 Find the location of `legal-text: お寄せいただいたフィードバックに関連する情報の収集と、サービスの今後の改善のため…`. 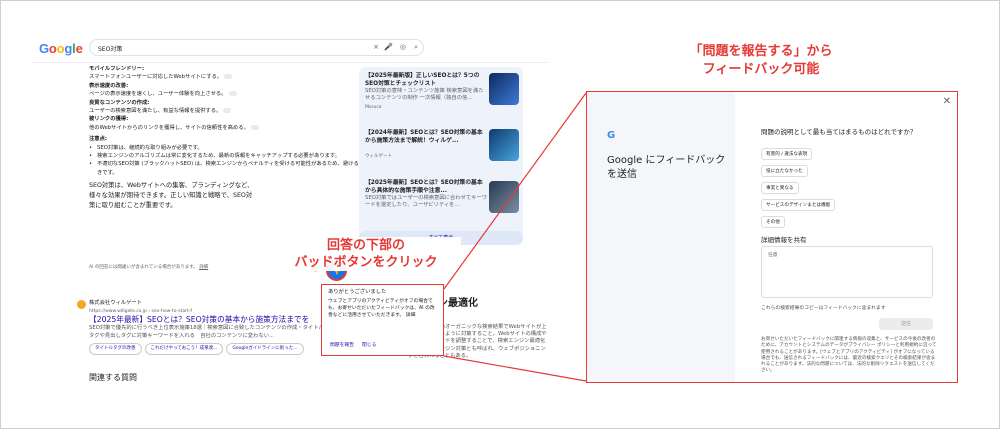

legal-text: お寄せいただいたフィードバックに関連する情報の収集と、サービスの今後の改善のため… is located at coordinates (849, 355).